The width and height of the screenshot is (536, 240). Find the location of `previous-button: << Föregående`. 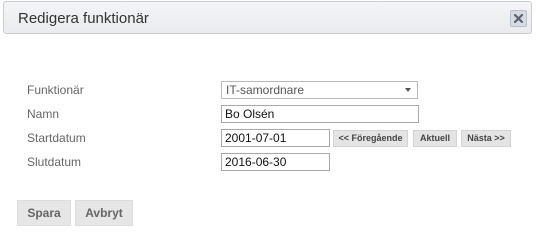

previous-button: << Föregående is located at coordinates (370, 138).